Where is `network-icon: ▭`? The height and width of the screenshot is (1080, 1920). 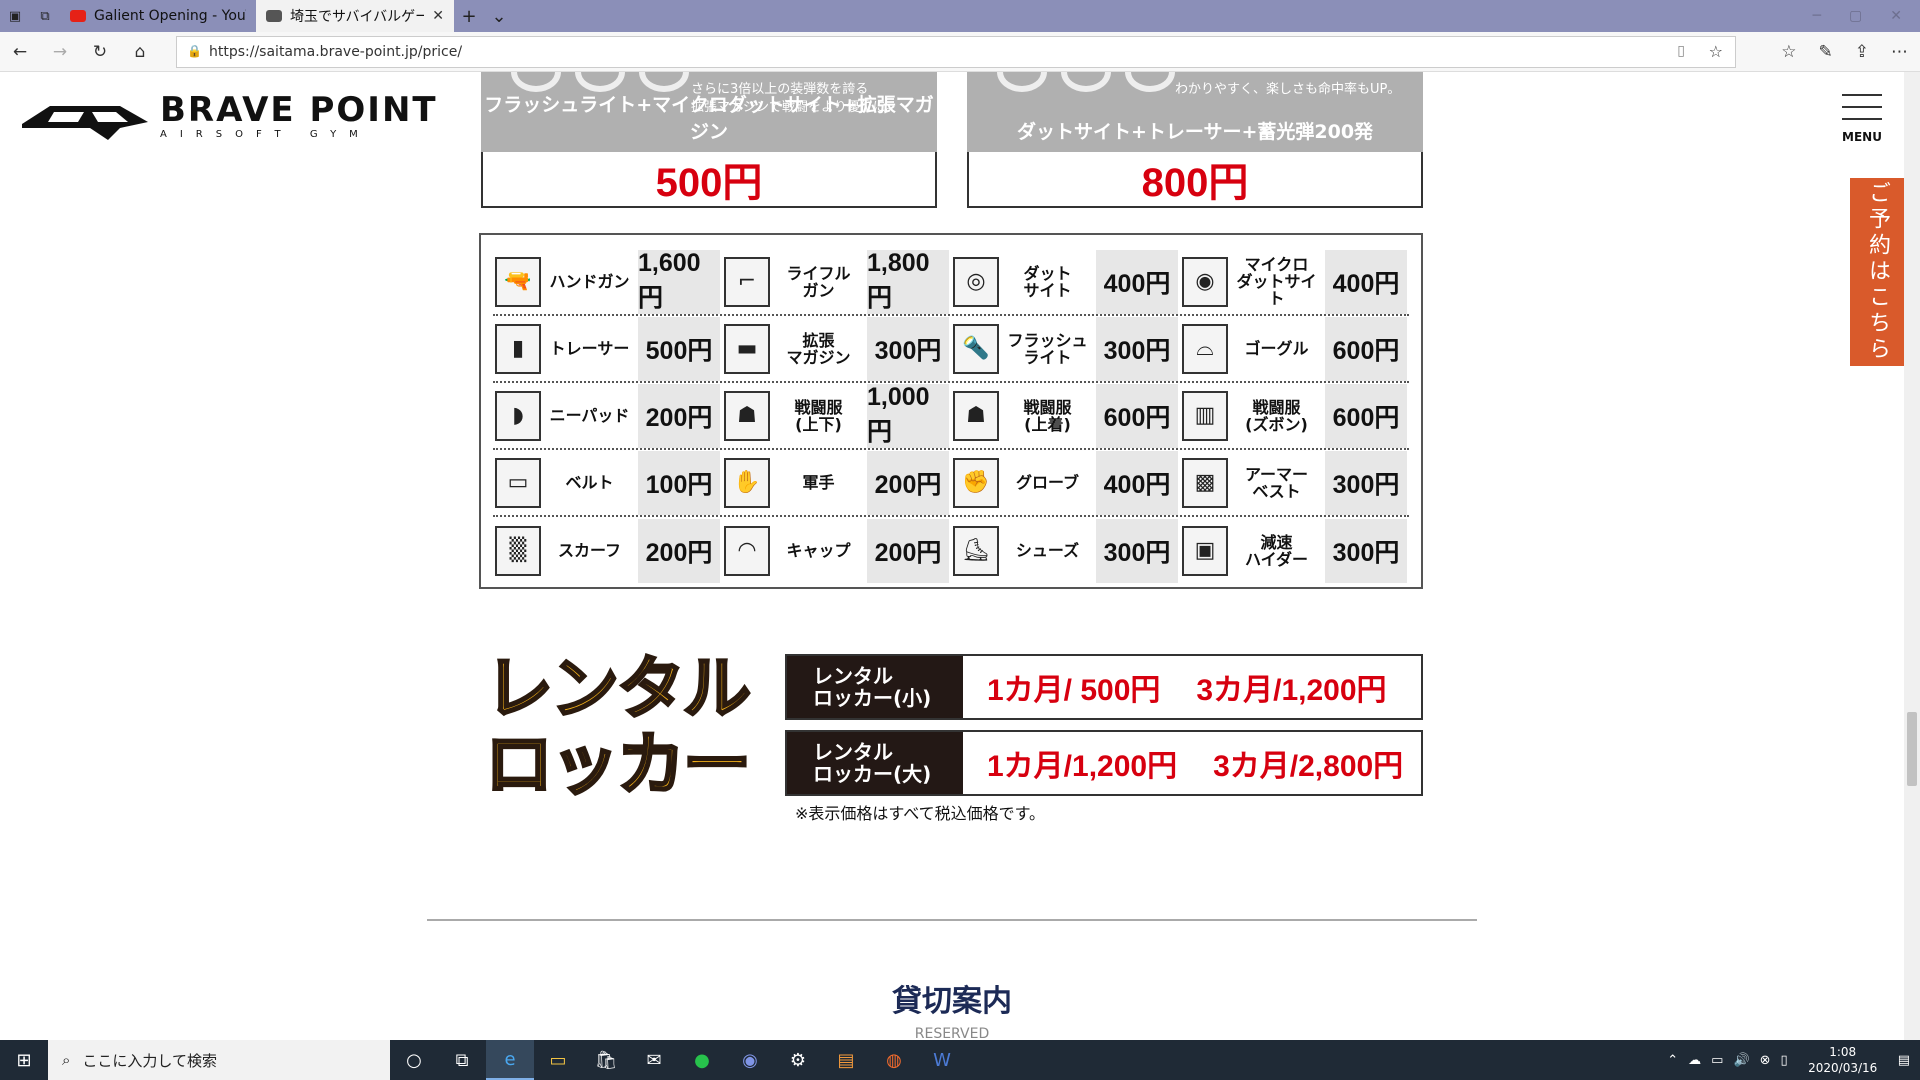
network-icon: ▭ is located at coordinates (1717, 1060).